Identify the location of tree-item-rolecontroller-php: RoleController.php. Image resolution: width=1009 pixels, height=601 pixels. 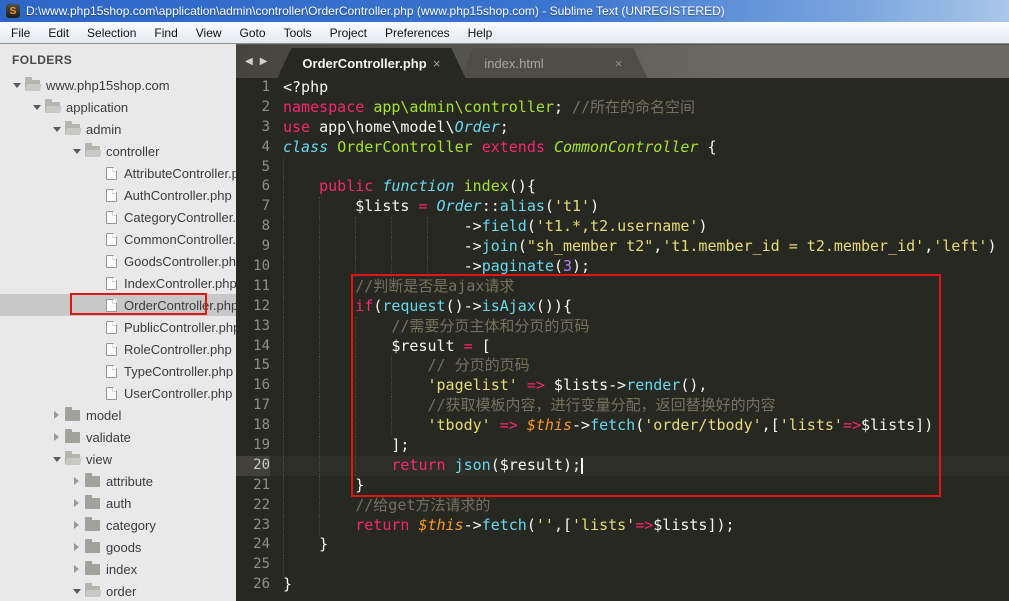
(118, 349).